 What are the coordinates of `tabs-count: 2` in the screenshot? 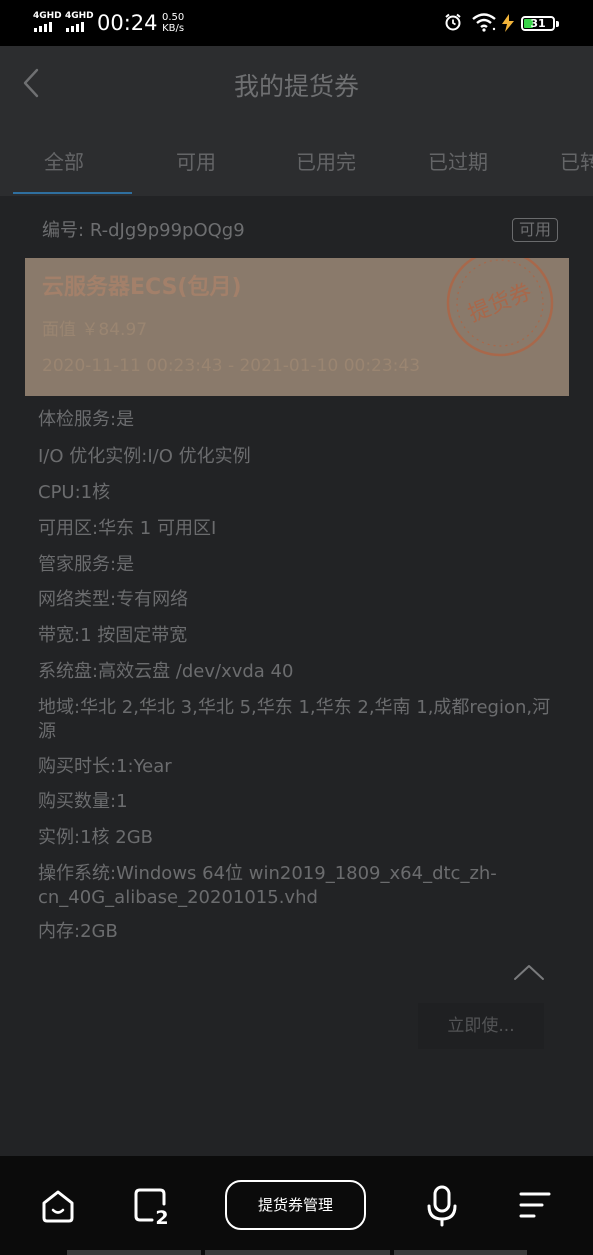 It's located at (161, 1216).